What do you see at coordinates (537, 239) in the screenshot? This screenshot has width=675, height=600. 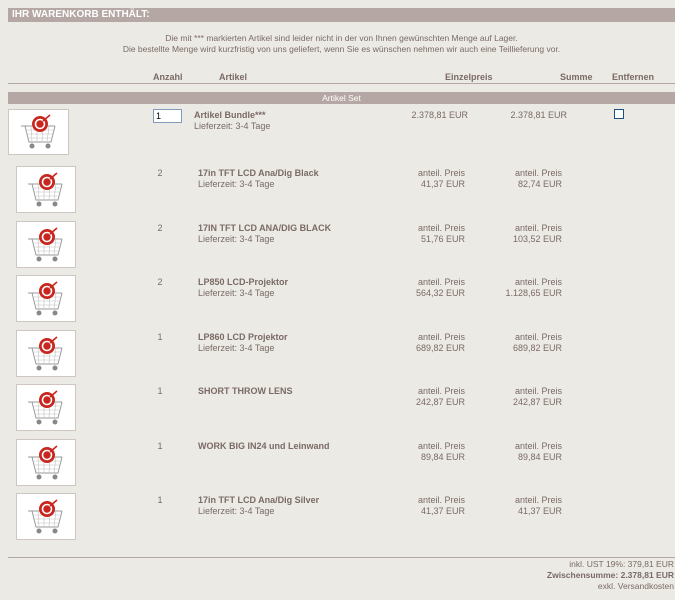 I see `item-total: 103,52 EUR` at bounding box center [537, 239].